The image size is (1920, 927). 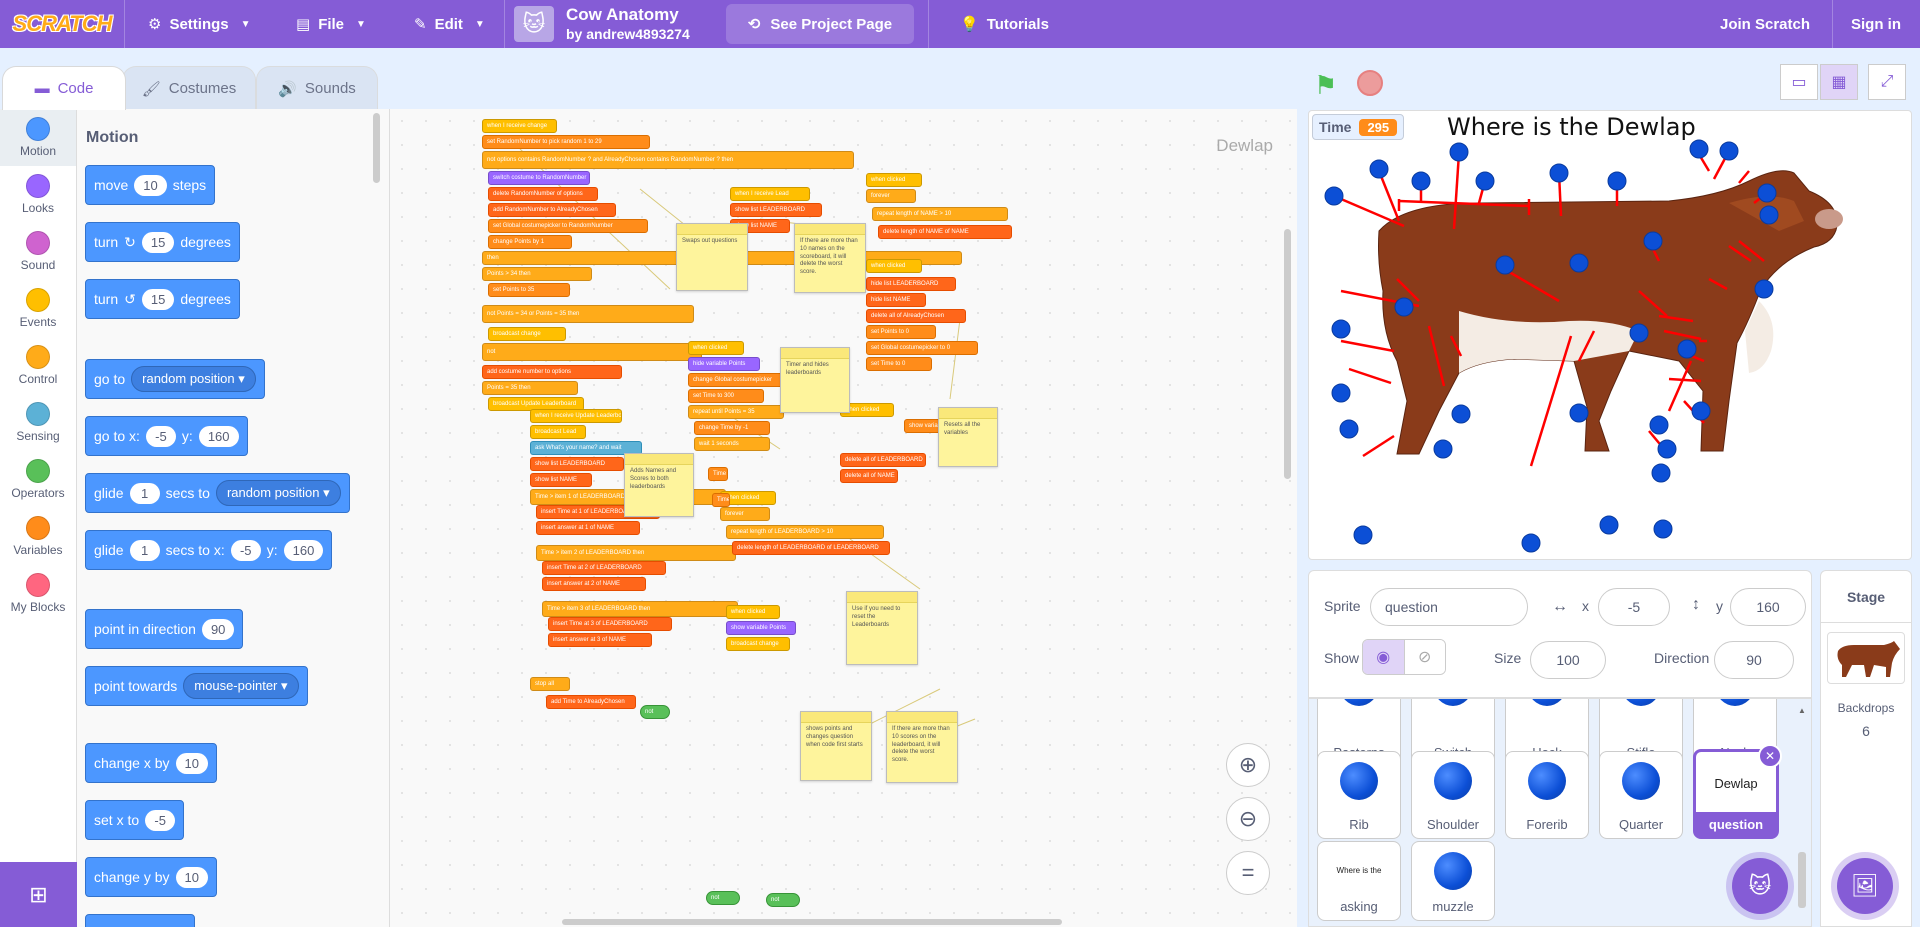 What do you see at coordinates (805, 532) in the screenshot?
I see `script-block: repeat length of LEADERBOARD > 10` at bounding box center [805, 532].